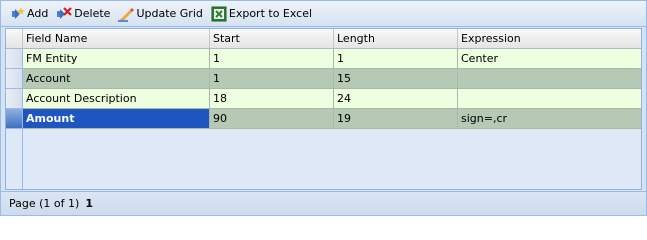 This screenshot has width=647, height=240. What do you see at coordinates (116, 99) in the screenshot?
I see `cell-field-name: Account Description` at bounding box center [116, 99].